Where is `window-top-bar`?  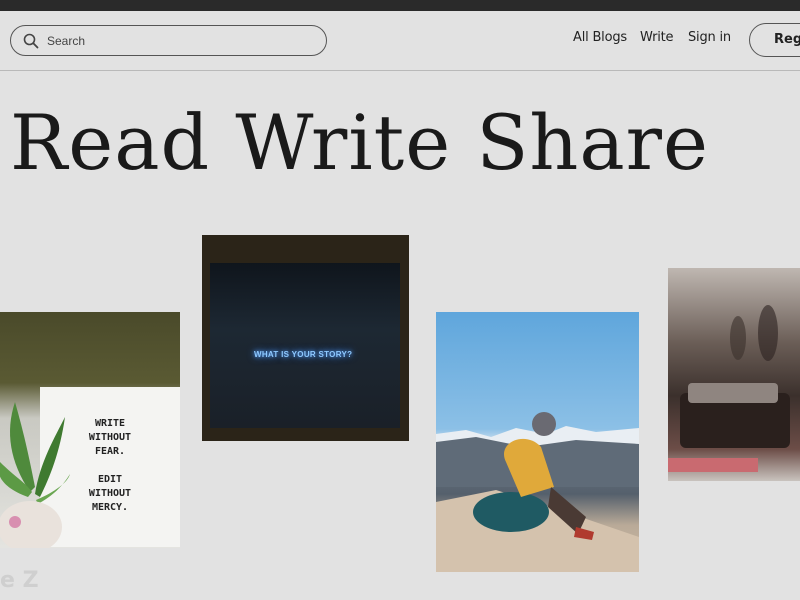
window-top-bar is located at coordinates (400, 5).